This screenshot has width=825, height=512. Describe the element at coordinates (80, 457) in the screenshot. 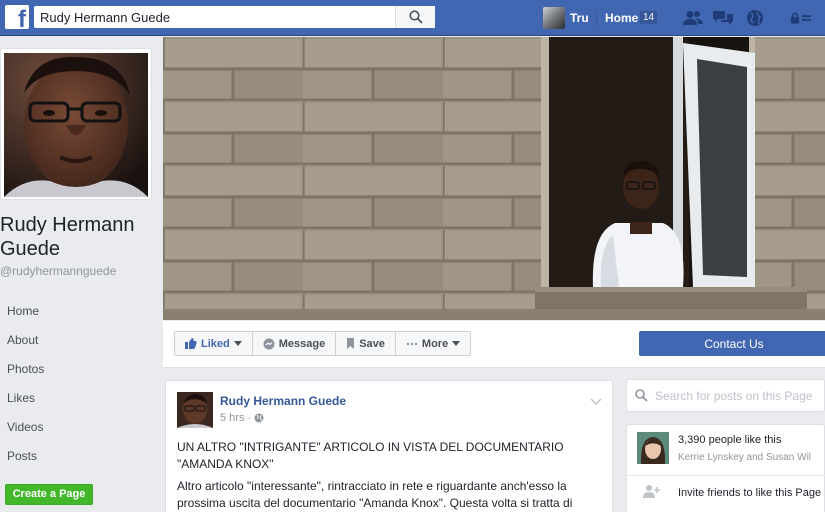

I see `nav-posts: Posts` at that location.